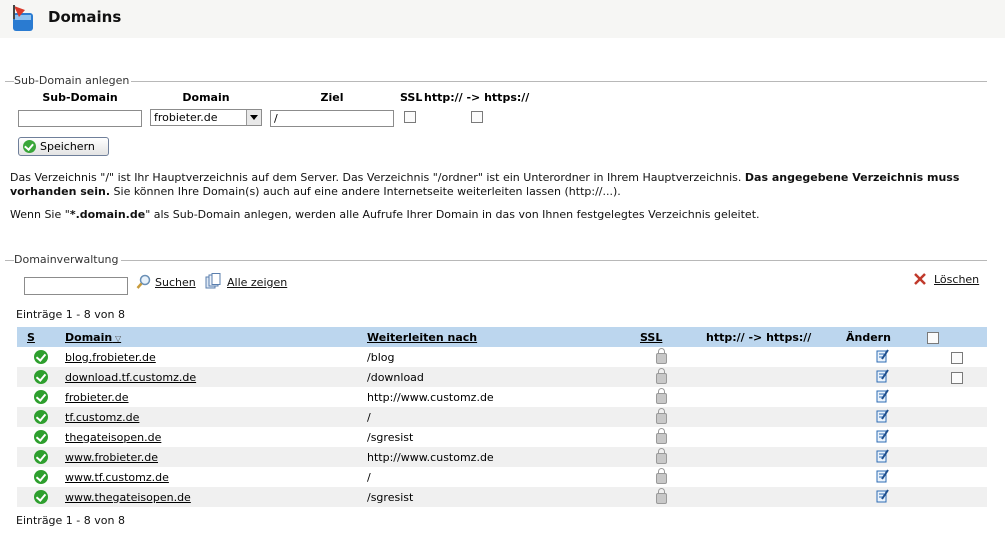 The width and height of the screenshot is (1005, 548). What do you see at coordinates (502, 357) in the screenshot?
I see `table-row: blog.frobieter.de/blog` at bounding box center [502, 357].